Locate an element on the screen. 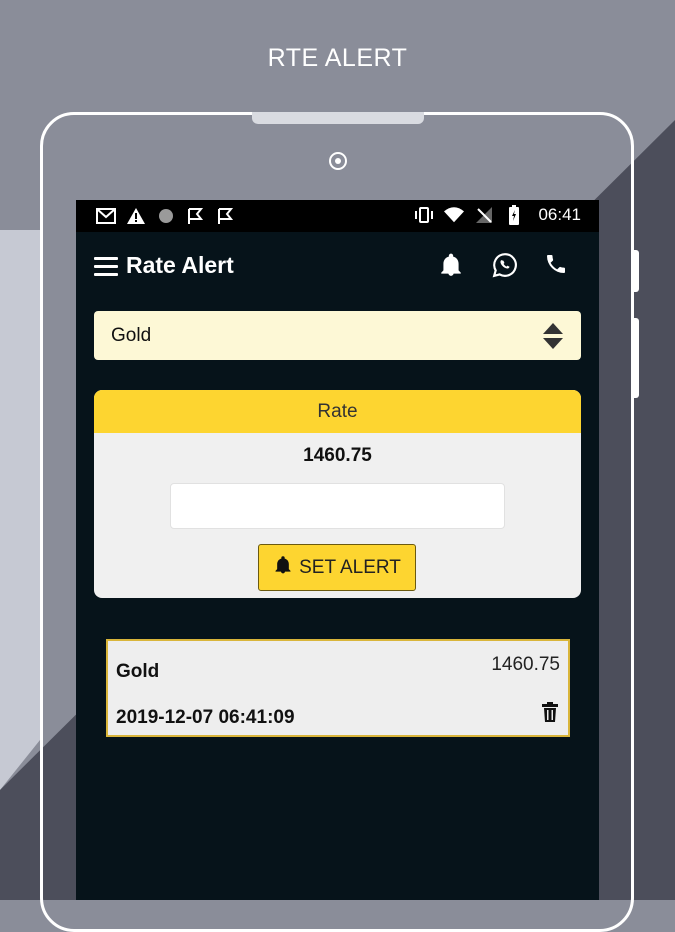 This screenshot has width=675, height=932. commodity-select: Gold is located at coordinates (337, 335).